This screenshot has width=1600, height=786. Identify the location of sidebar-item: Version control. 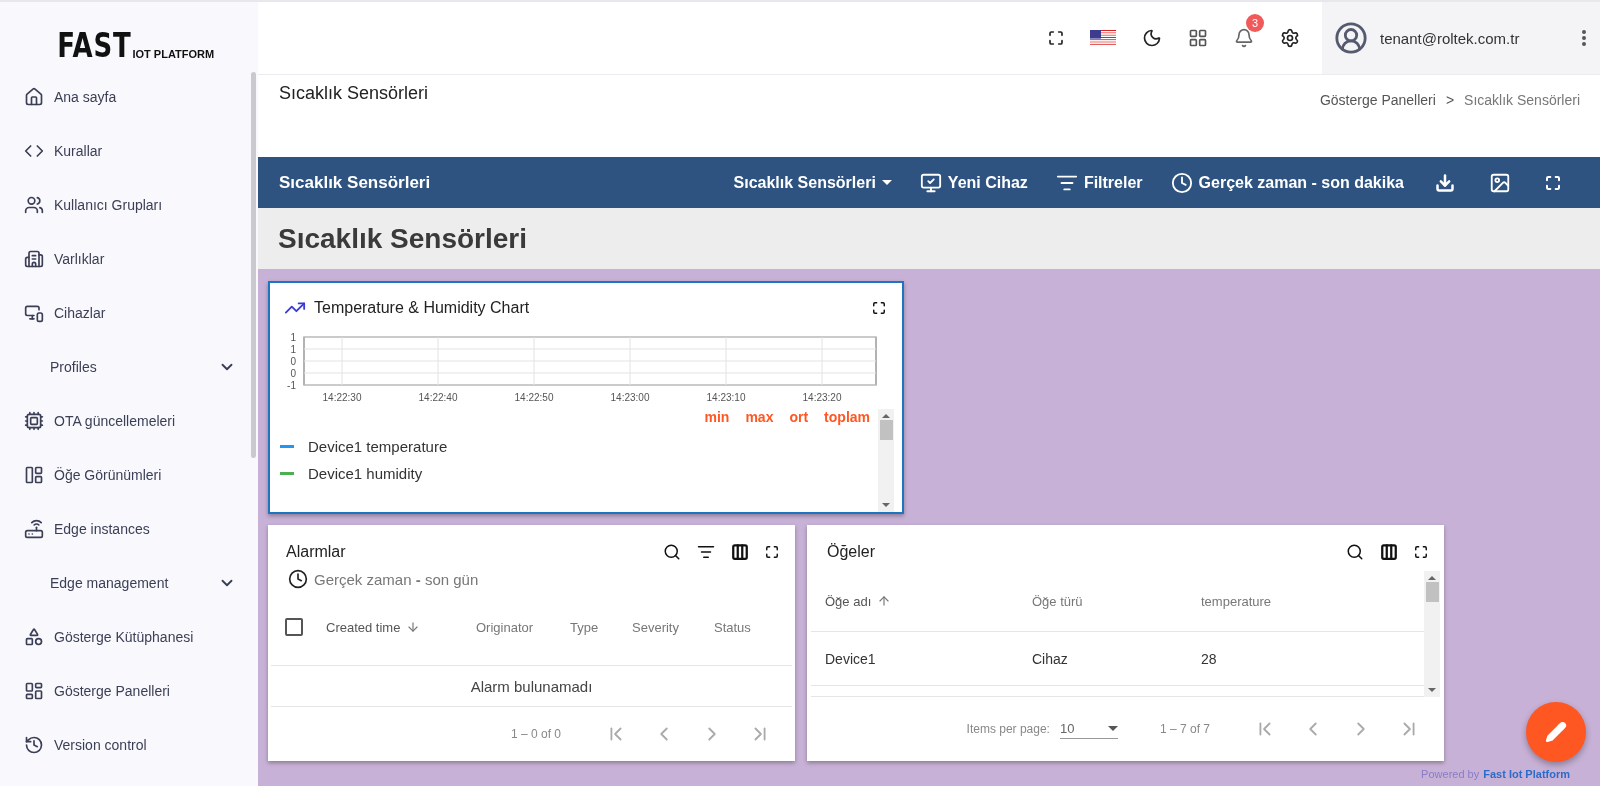
(129, 745).